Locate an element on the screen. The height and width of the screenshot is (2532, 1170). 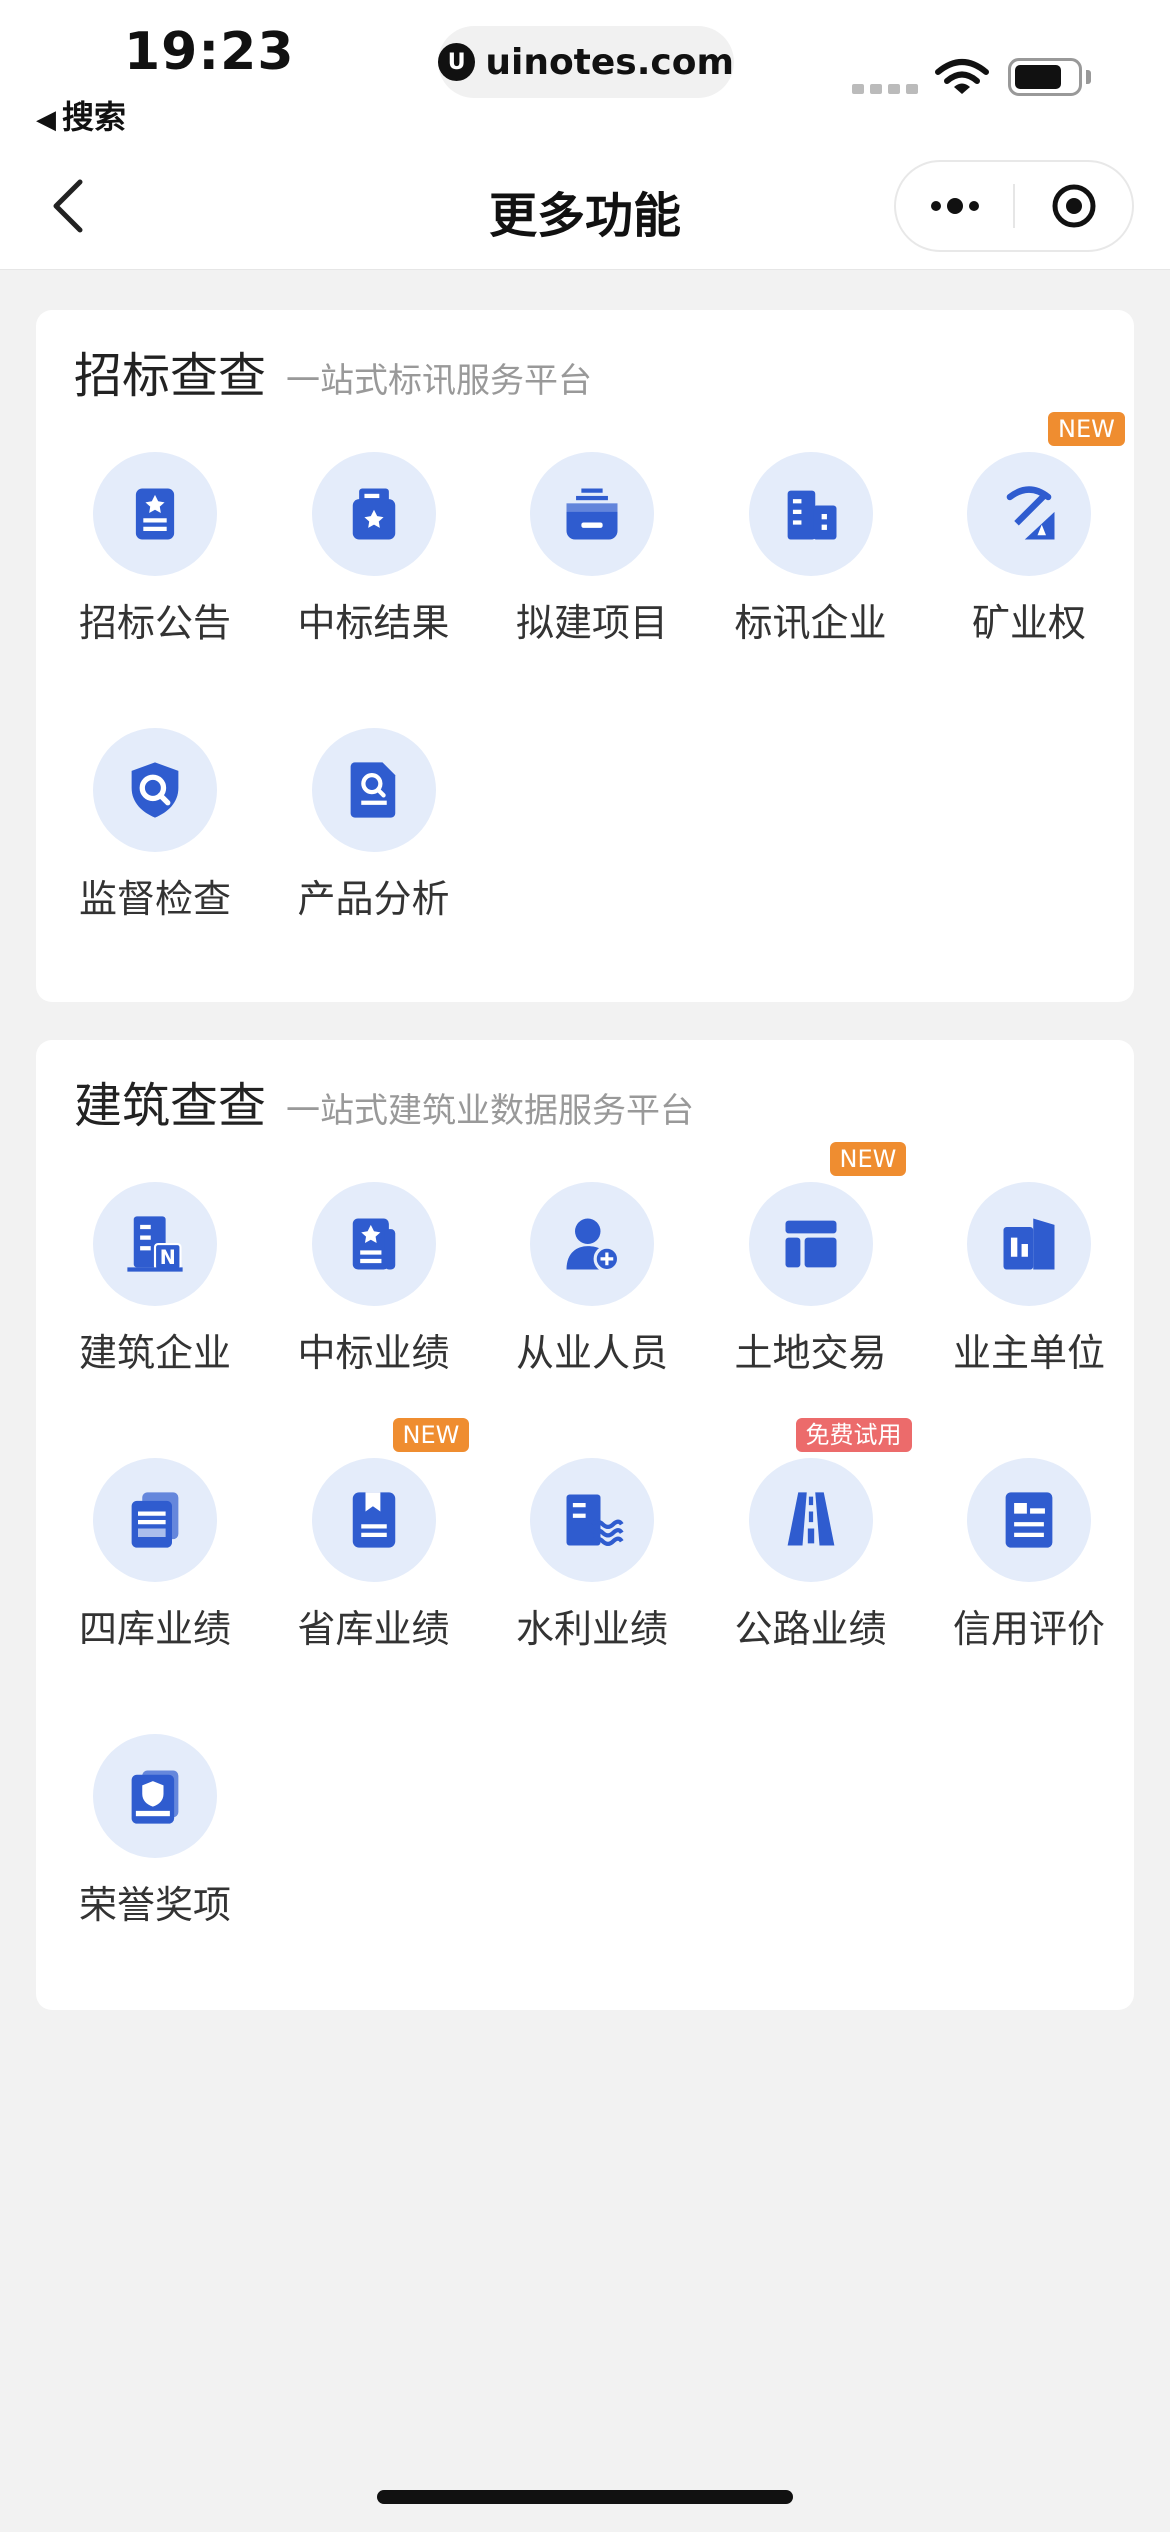
construction-card-subtitle: 一站式建筑业数据服务平台 is located at coordinates (490, 1111).